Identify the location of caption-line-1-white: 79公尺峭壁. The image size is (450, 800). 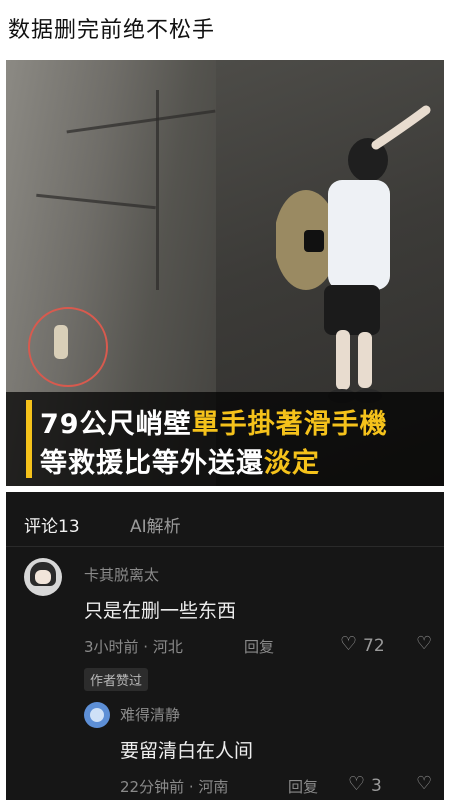
(116, 424).